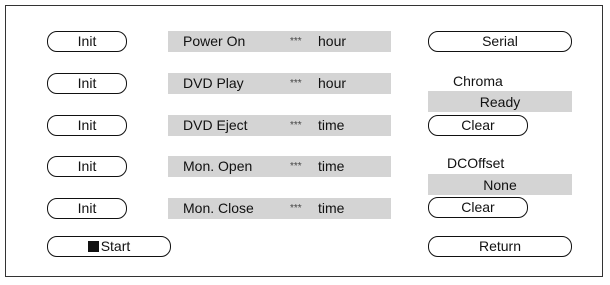 This screenshot has height=285, width=610. Describe the element at coordinates (478, 207) in the screenshot. I see `dcoffset-clear-button: Clear` at that location.